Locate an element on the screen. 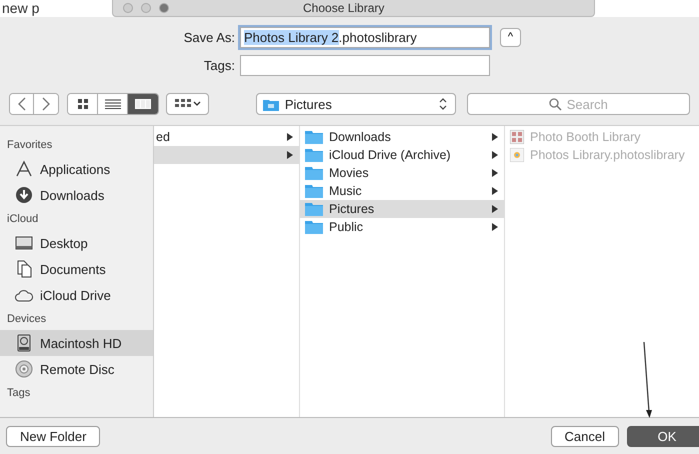  file-row: ed is located at coordinates (226, 137).